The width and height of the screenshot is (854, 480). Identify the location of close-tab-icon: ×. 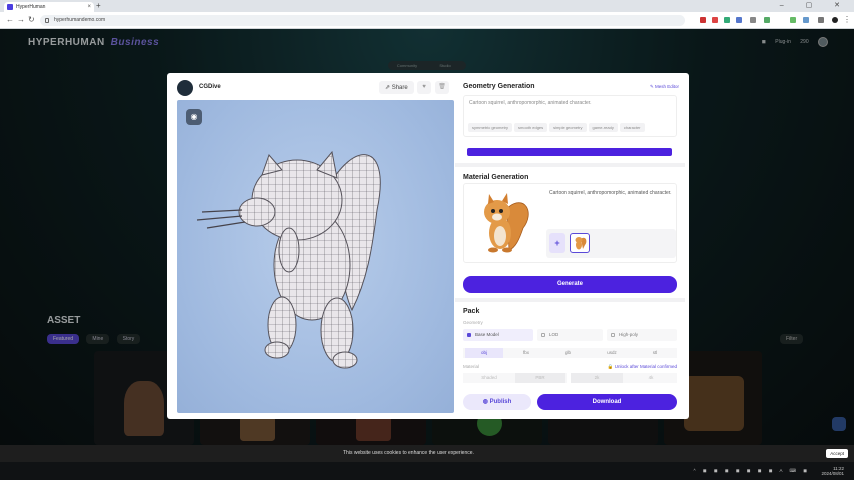
(89, 7).